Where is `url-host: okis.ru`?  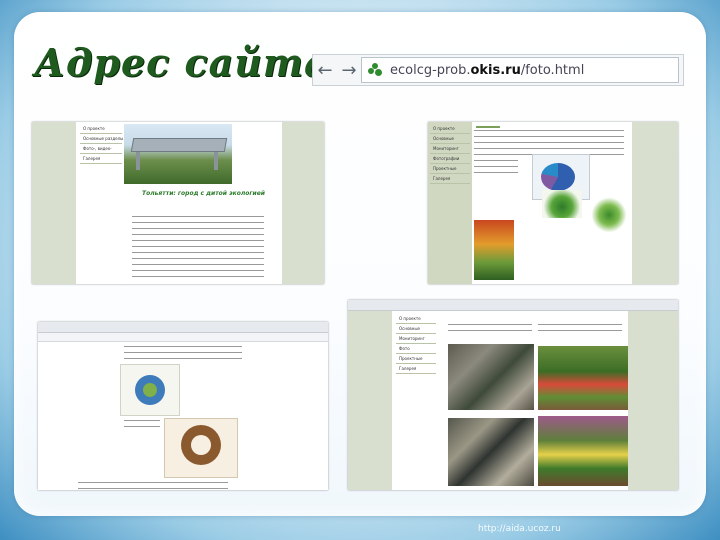
url-host: okis.ru is located at coordinates (495, 70).